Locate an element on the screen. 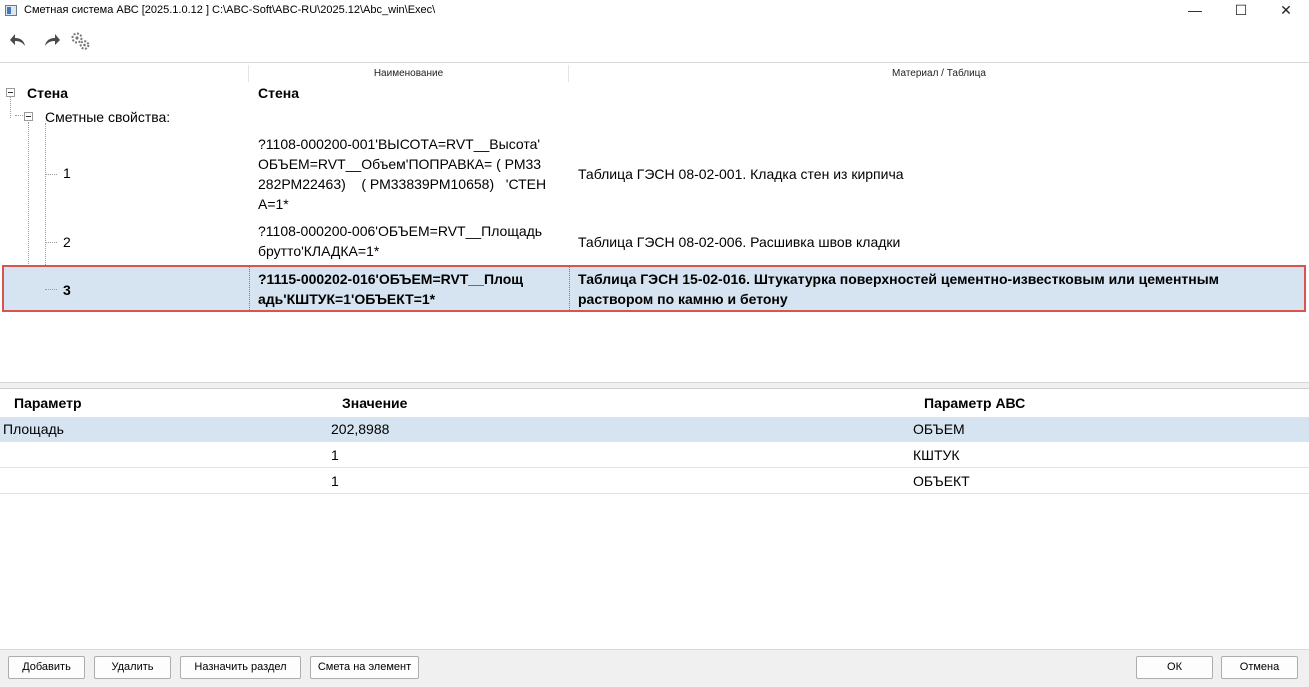 Image resolution: width=1309 pixels, height=687 pixels. assign-section-button: Назначить раздел is located at coordinates (240, 667).